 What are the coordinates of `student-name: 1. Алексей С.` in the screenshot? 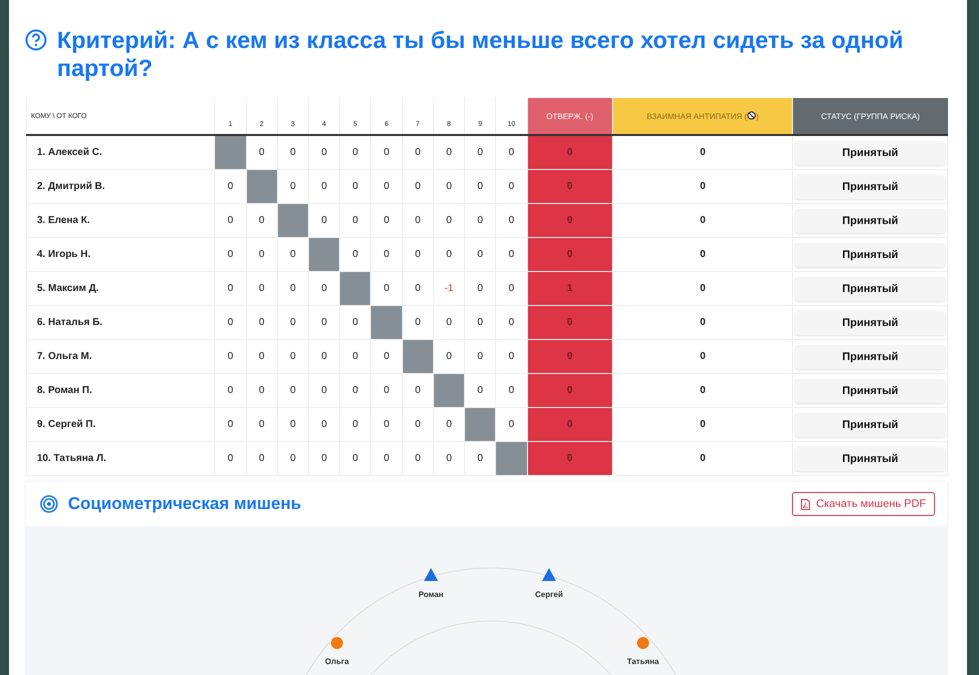 It's located at (120, 152).